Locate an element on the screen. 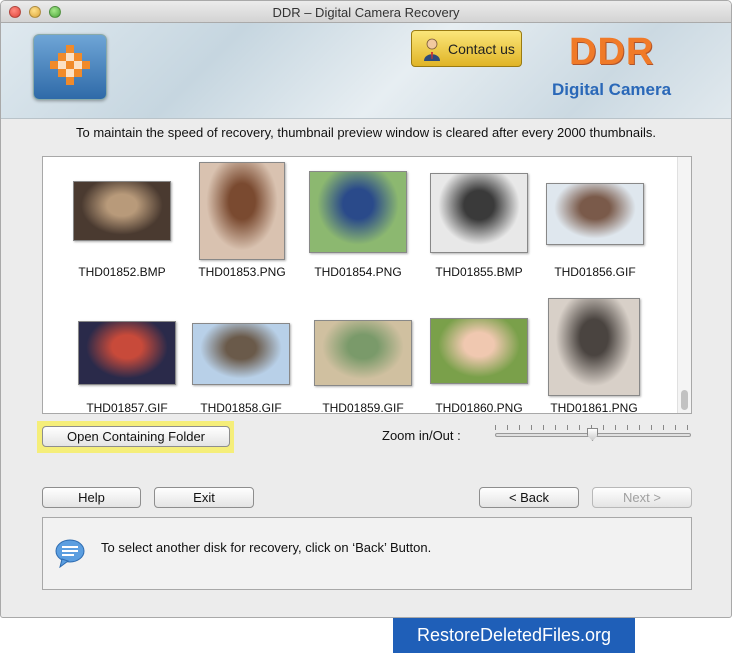  thumbnail-filename: THD01860.PNG is located at coordinates (479, 408).